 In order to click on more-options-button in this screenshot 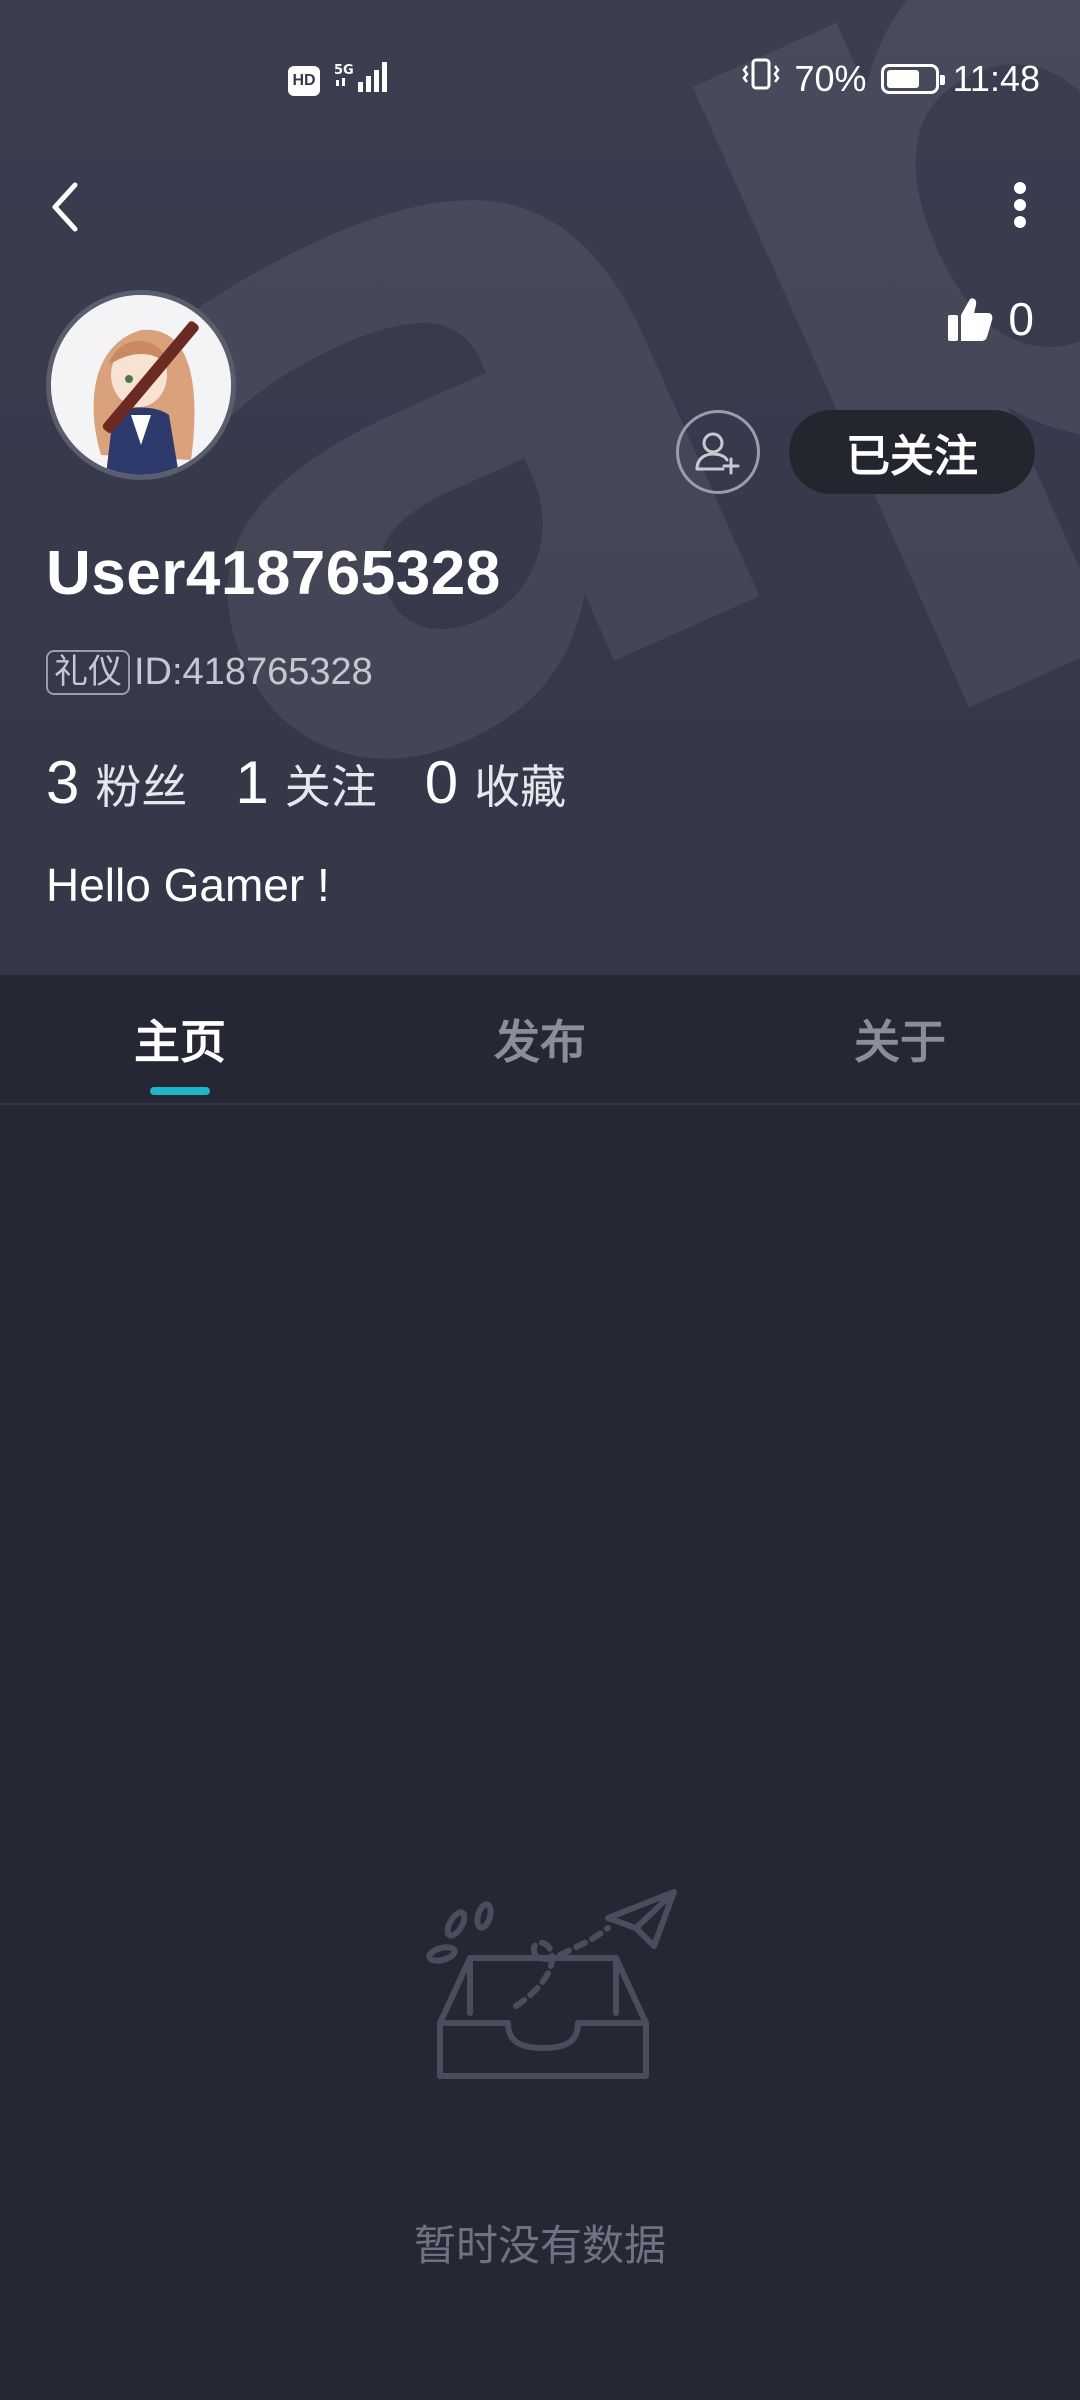, I will do `click(1020, 205)`.